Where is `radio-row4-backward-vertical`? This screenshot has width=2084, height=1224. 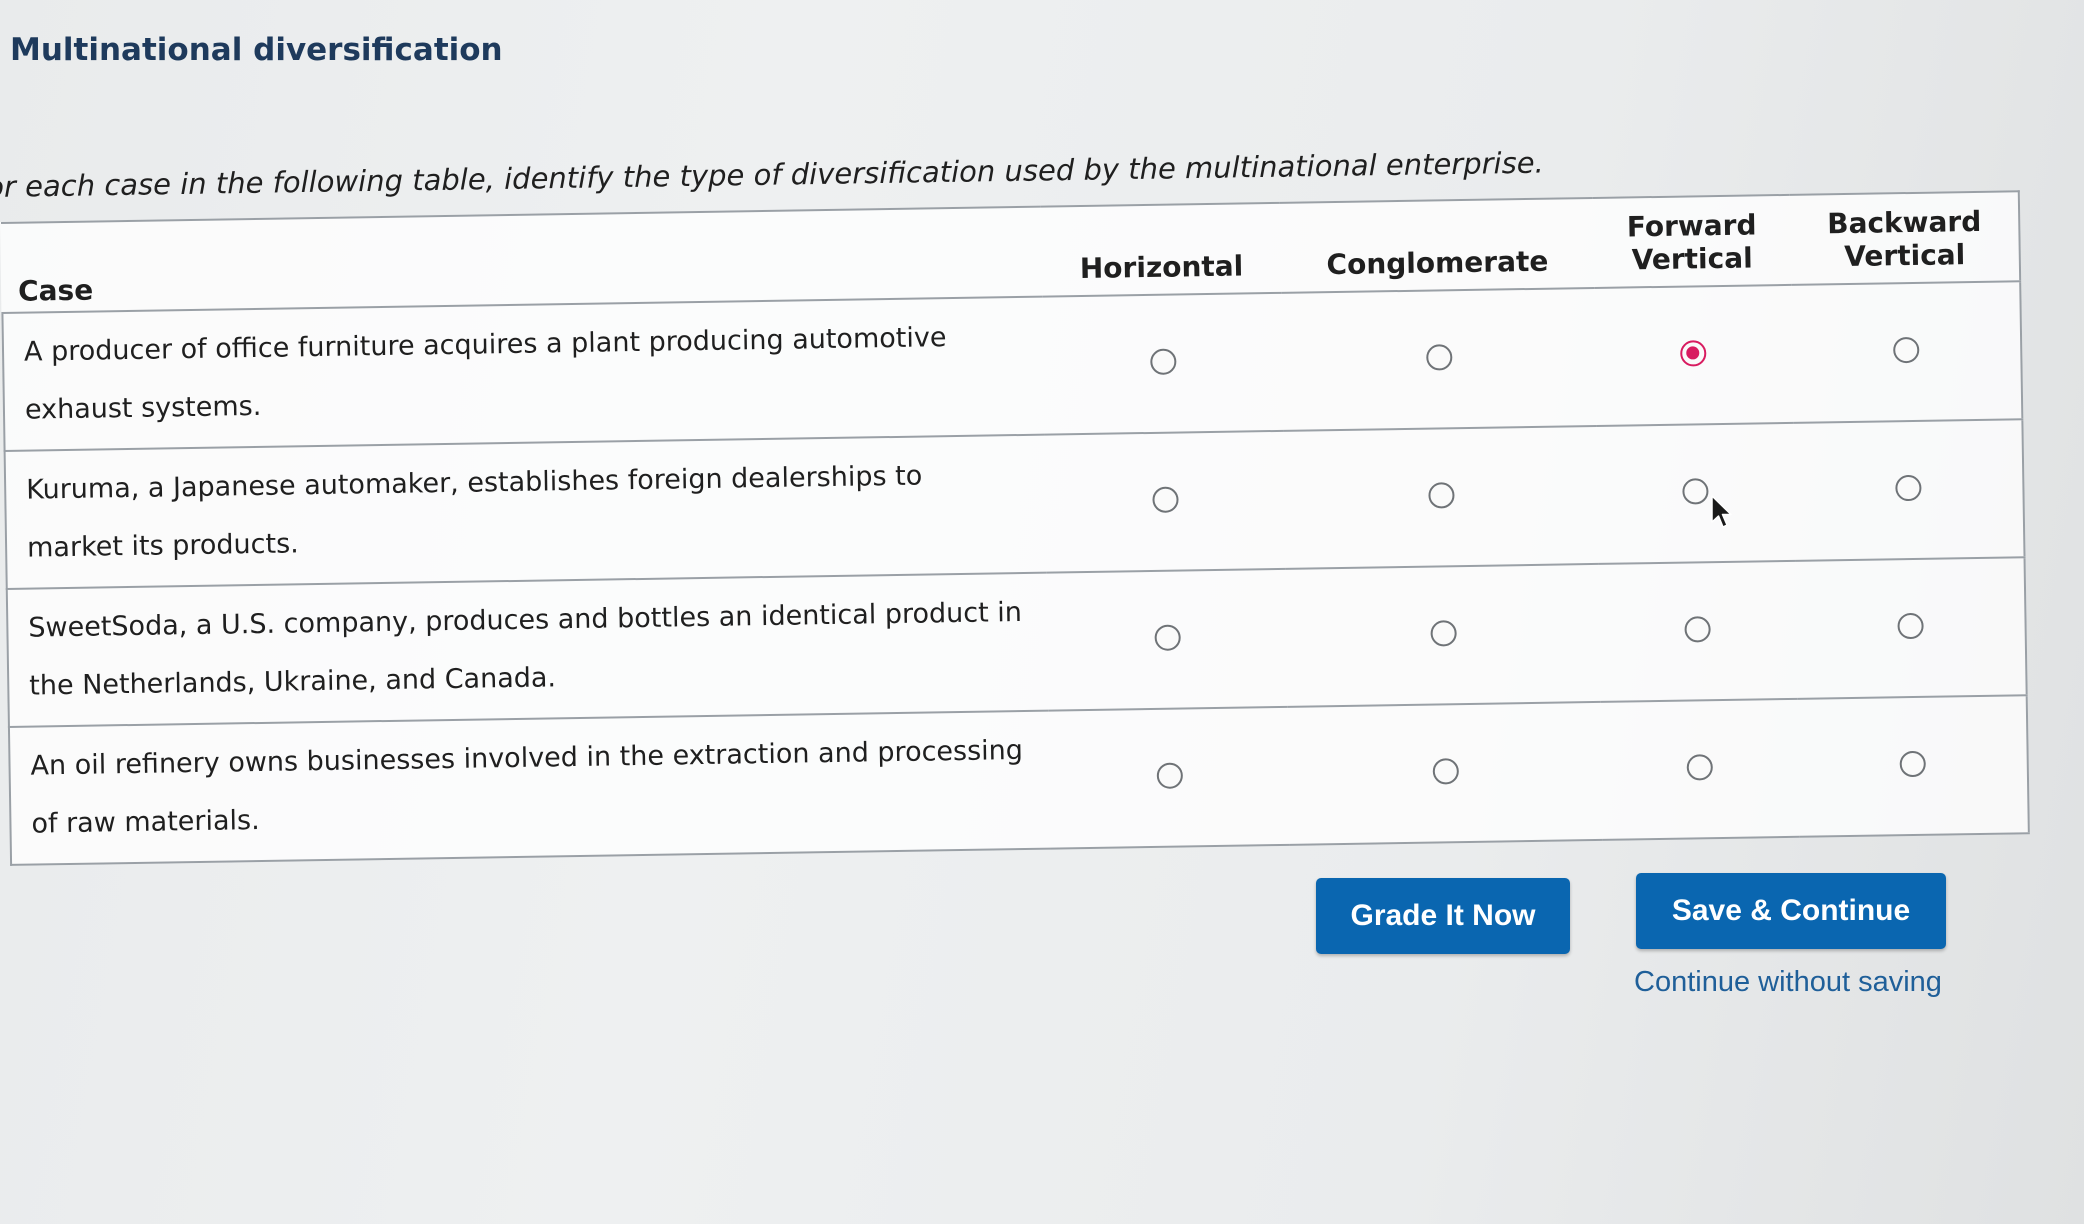
radio-row4-backward-vertical is located at coordinates (1912, 764).